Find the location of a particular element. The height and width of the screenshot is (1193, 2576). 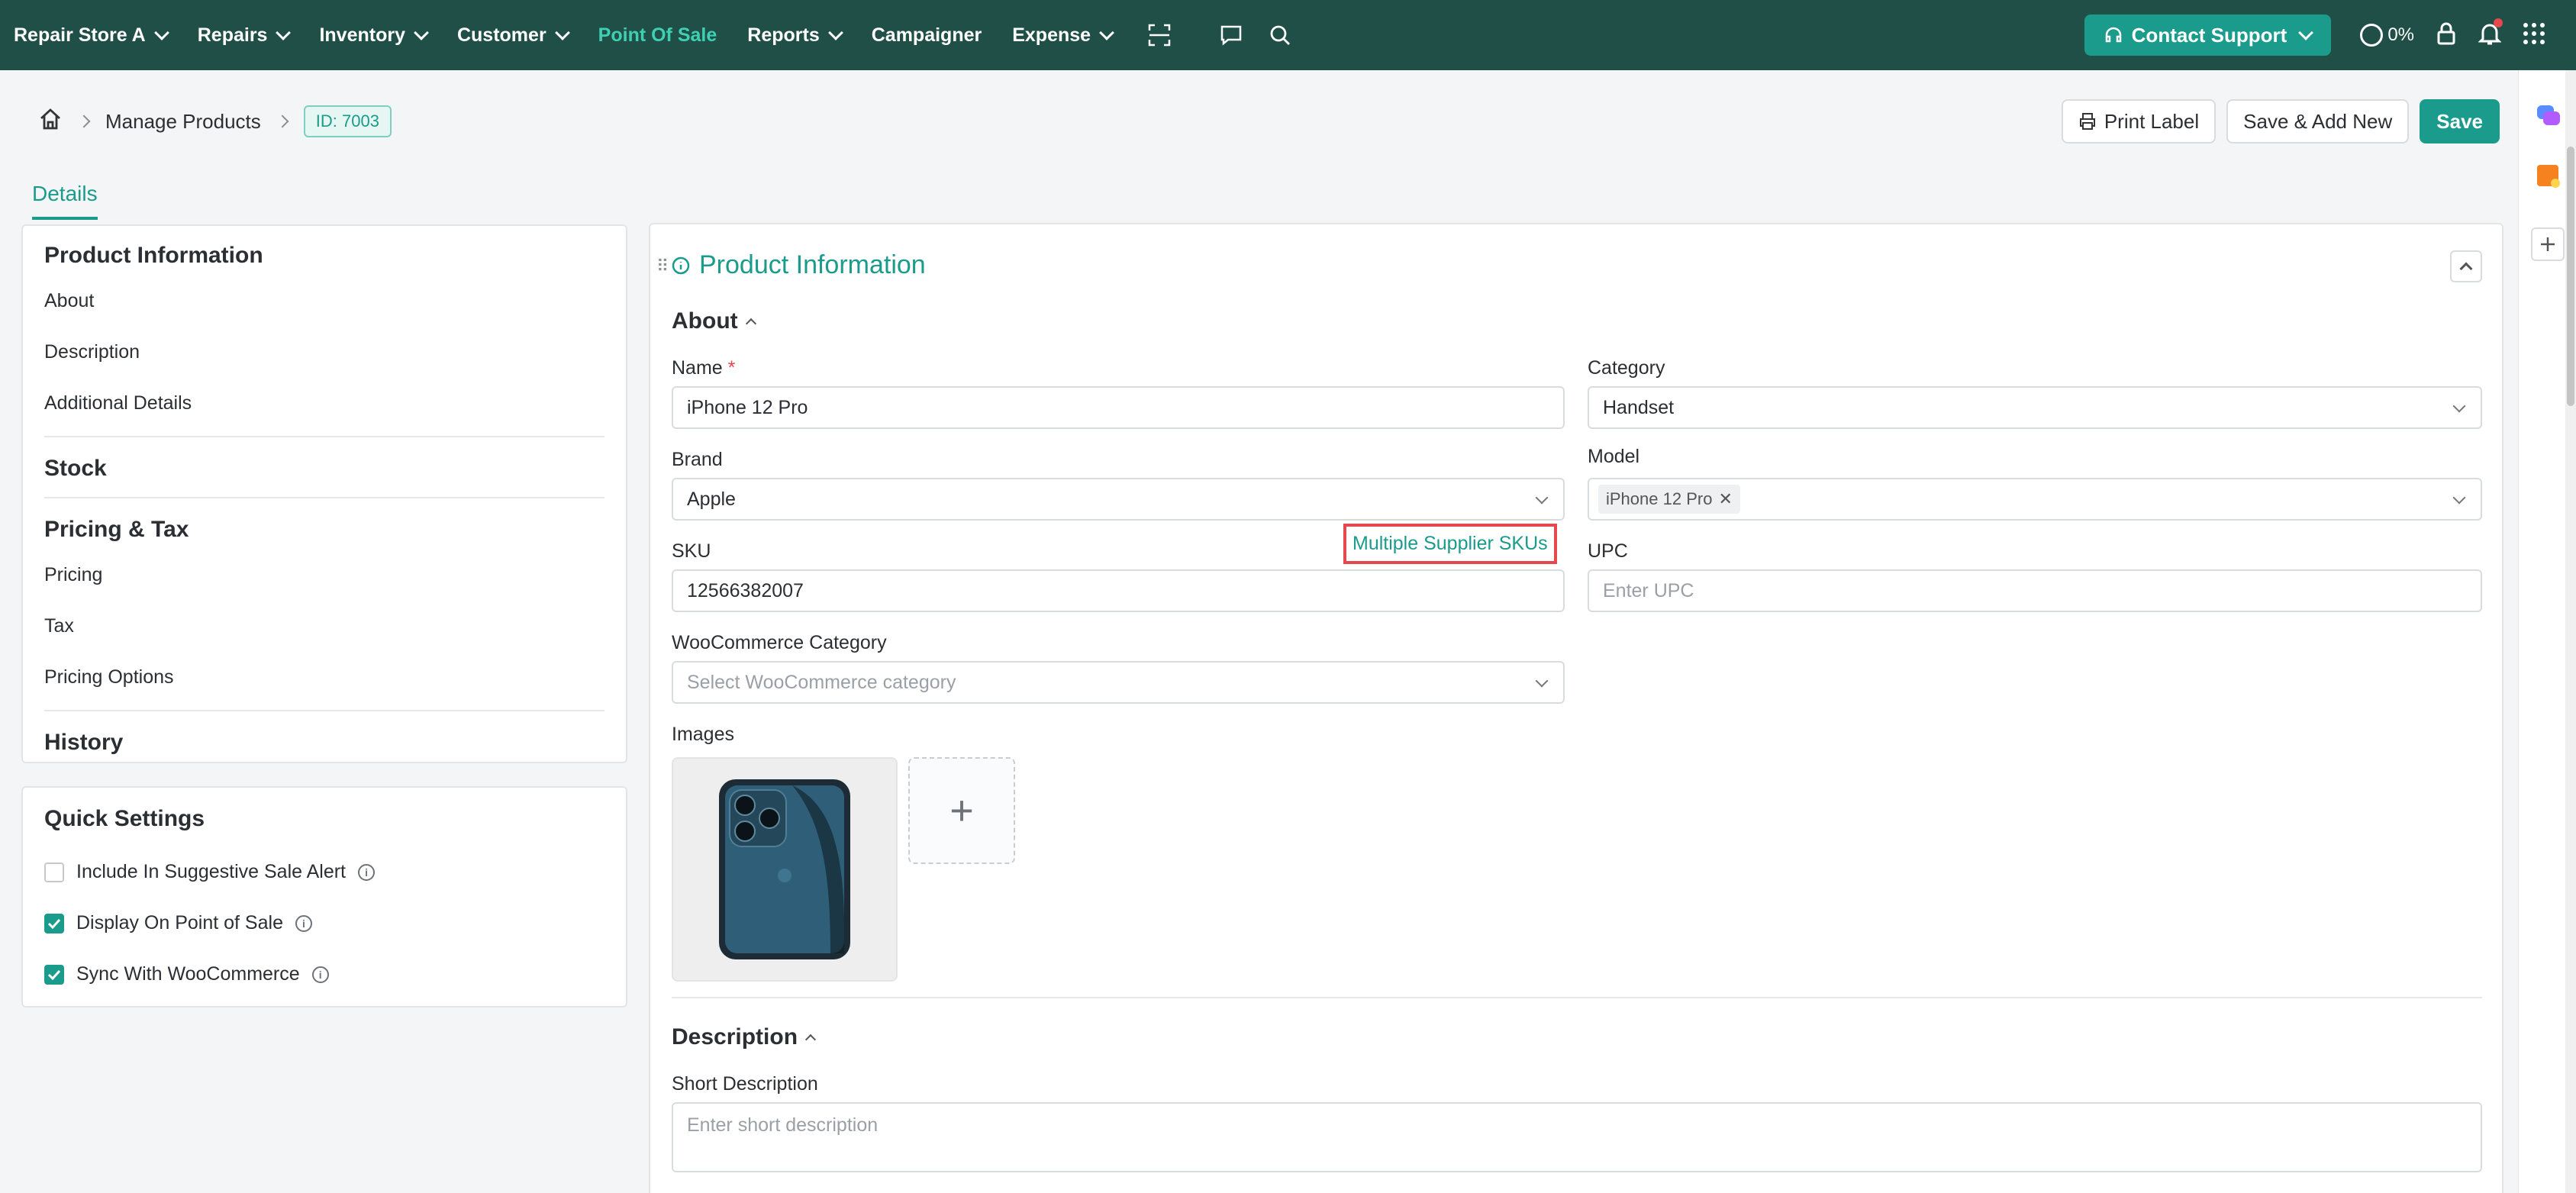

quick-setting-suggestive-sale: Include In Suggestive Sale Alert i is located at coordinates (324, 872).